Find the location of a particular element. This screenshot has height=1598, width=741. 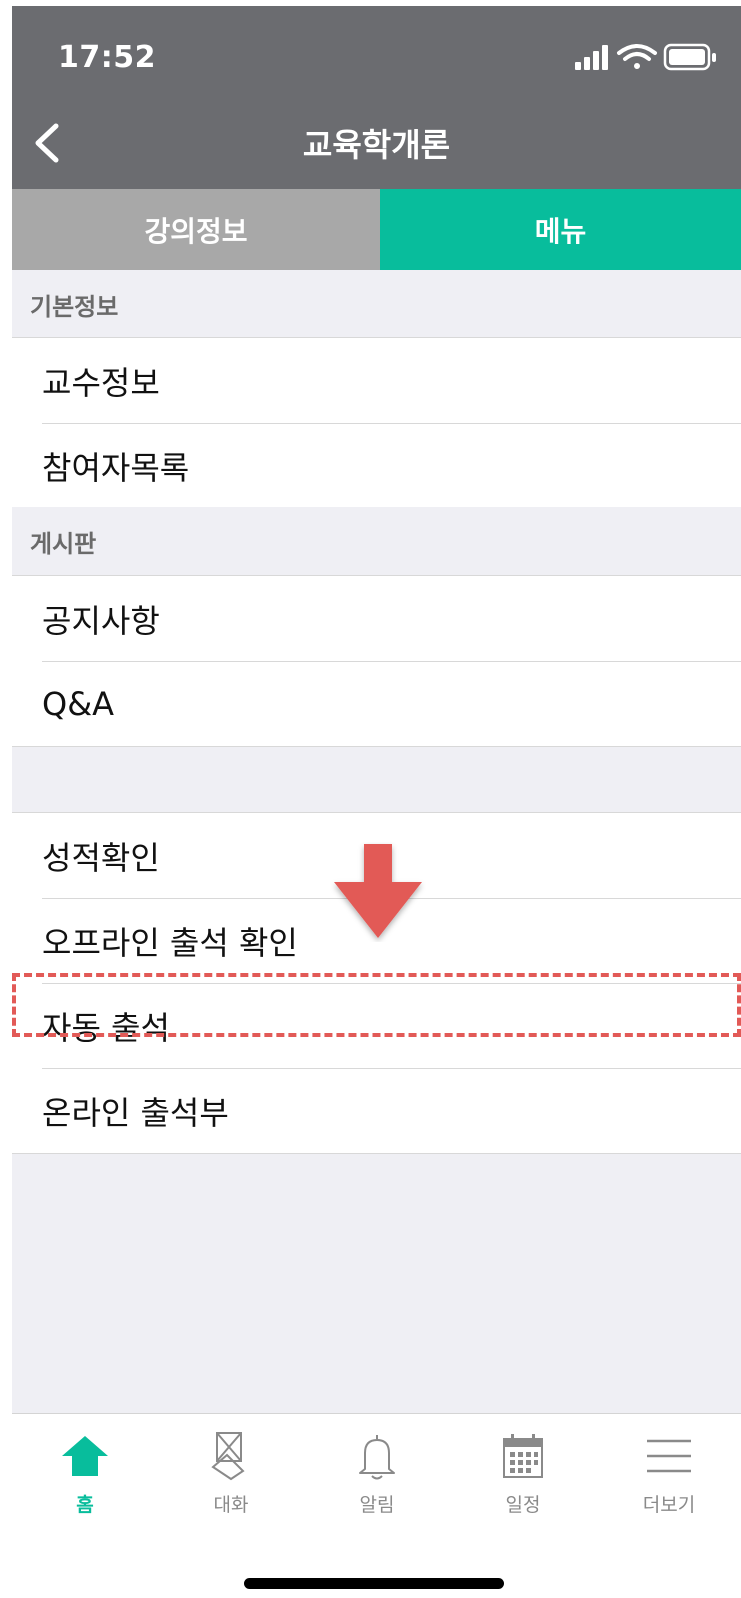

tabbar-label-schedule: 일정 is located at coordinates (523, 1505).